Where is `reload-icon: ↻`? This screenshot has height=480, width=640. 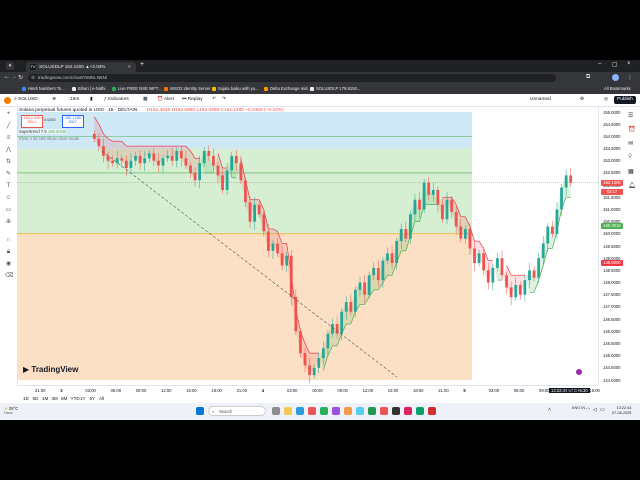 reload-icon: ↻ is located at coordinates (20, 77).